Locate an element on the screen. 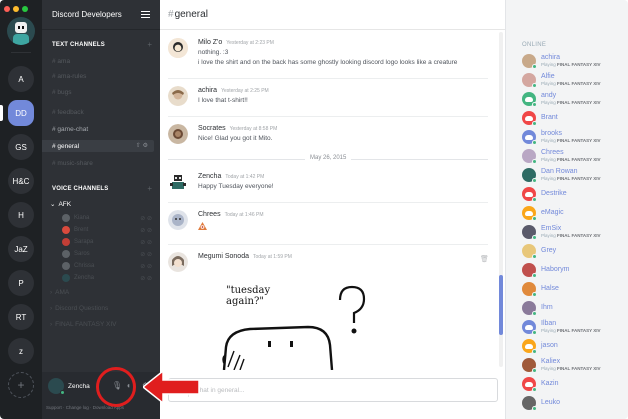 This screenshot has width=628, height=419. member-item: Ilban Playing FINAL FANTASY XIV is located at coordinates (572, 327).